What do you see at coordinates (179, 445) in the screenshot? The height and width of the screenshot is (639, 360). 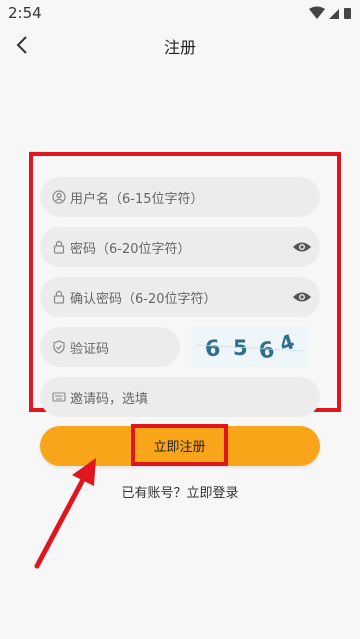 I see `register-button-label: 立即注册` at bounding box center [179, 445].